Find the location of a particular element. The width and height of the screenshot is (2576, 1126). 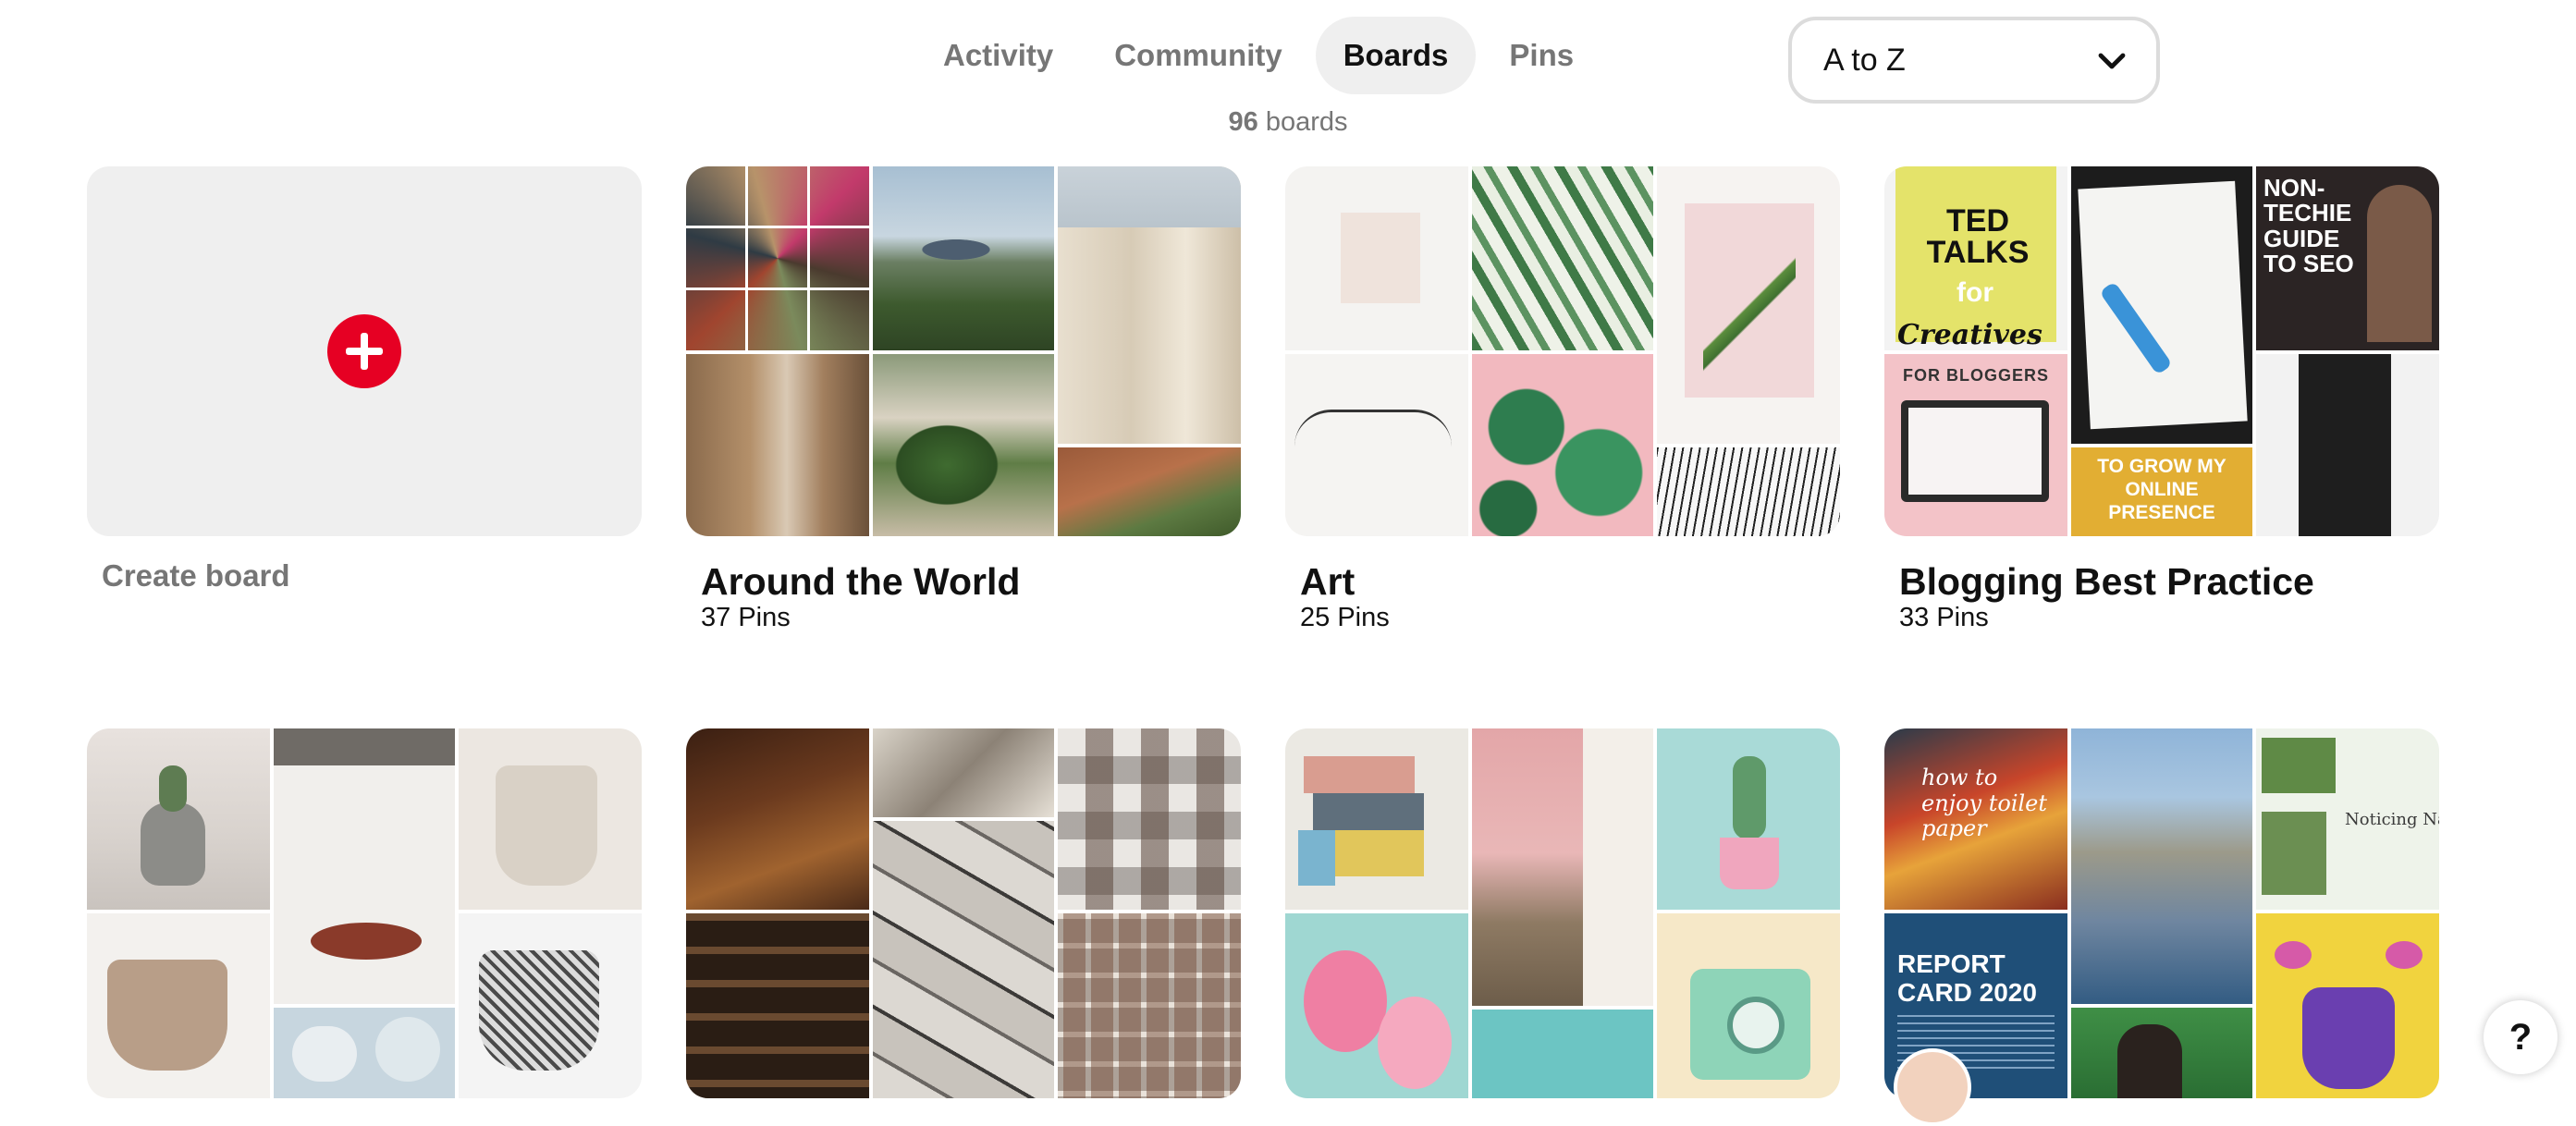

chevron-down-icon is located at coordinates (2112, 61).